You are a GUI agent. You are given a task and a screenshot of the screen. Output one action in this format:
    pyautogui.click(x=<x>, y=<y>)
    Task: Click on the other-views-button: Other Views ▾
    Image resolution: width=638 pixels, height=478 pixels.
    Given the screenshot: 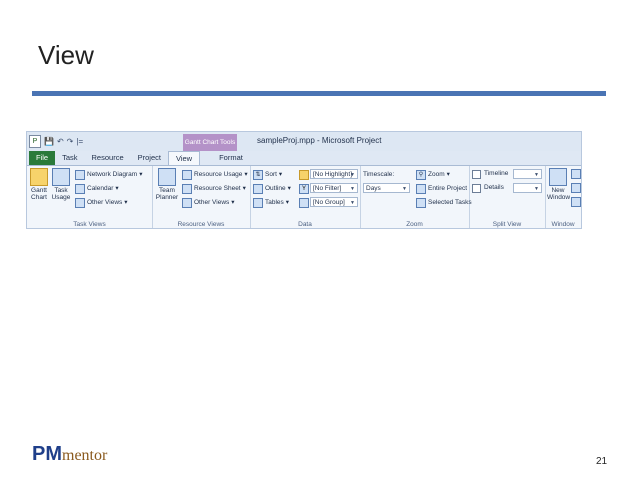 What is the action you would take?
    pyautogui.click(x=101, y=202)
    